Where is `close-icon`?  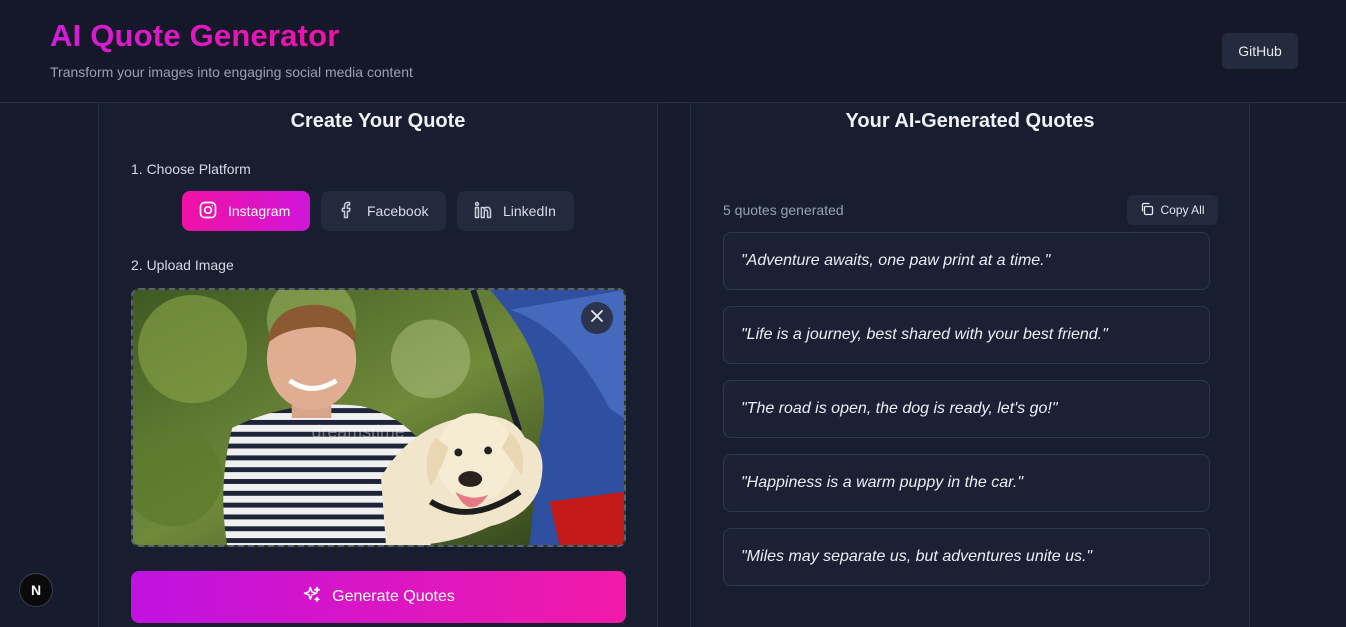 close-icon is located at coordinates (597, 318).